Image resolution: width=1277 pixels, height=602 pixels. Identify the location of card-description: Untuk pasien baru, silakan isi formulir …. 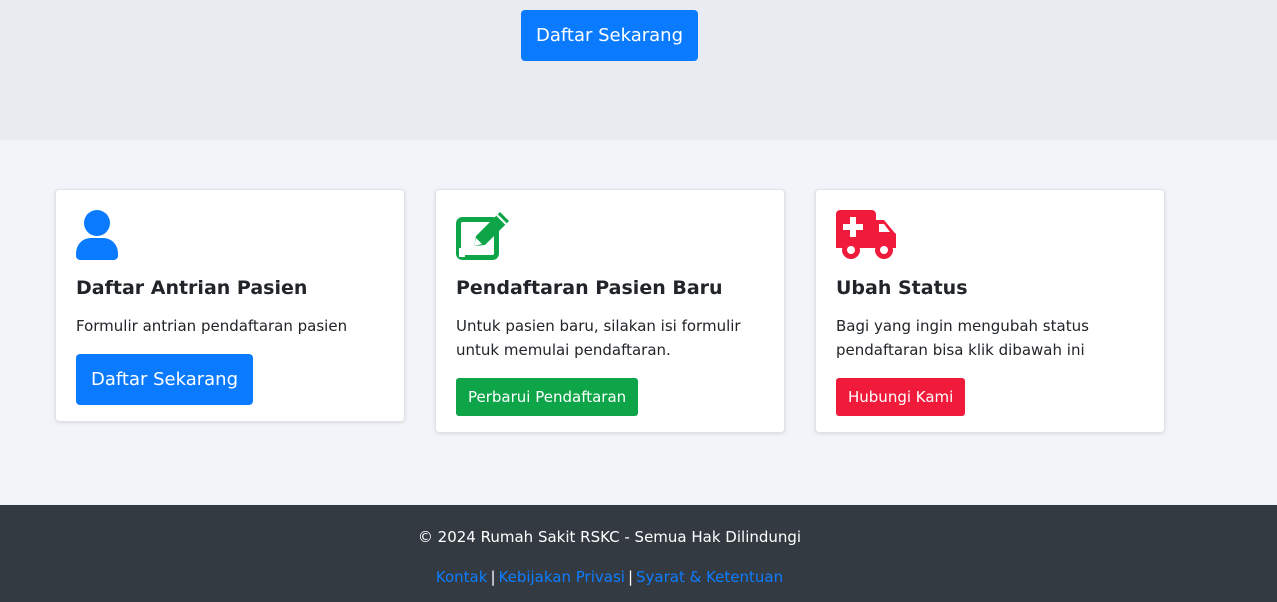
(598, 338).